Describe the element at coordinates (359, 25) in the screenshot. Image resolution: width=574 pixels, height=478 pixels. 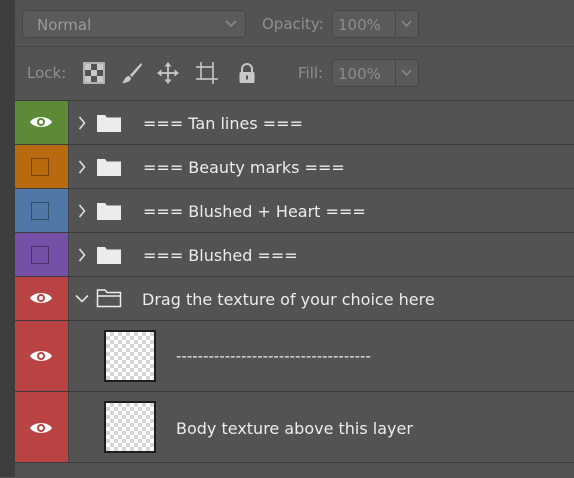
I see `opacity-value: 100%` at that location.